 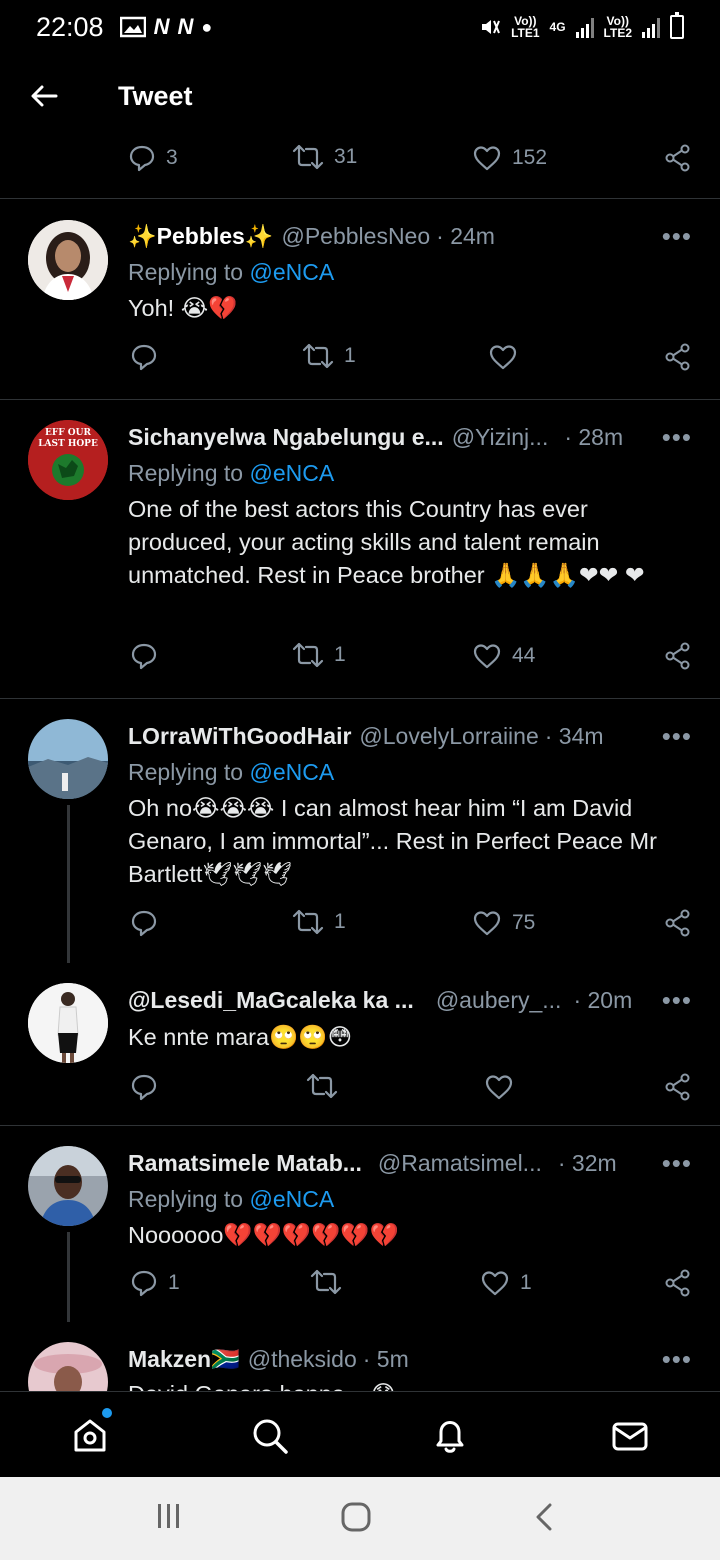 What do you see at coordinates (169, 1518) in the screenshot?
I see `recents-button` at bounding box center [169, 1518].